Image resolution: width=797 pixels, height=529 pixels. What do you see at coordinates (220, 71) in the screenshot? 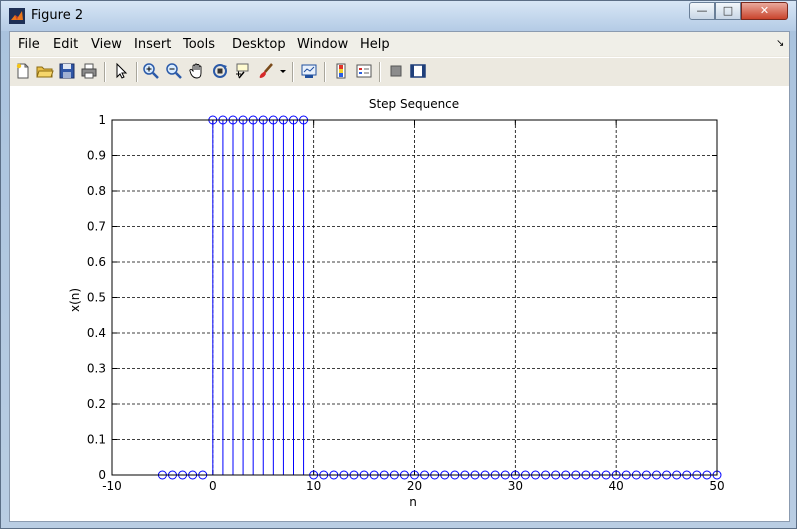
I see `rotate-3d-icon` at bounding box center [220, 71].